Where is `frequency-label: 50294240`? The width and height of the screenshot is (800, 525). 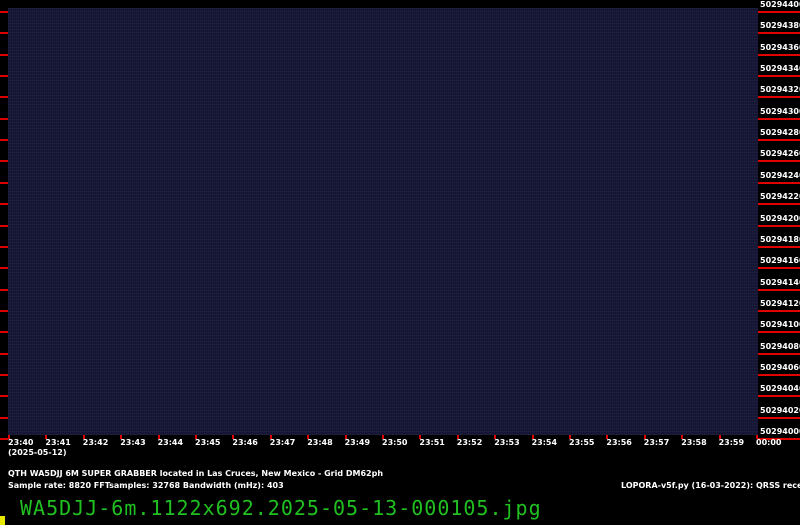 frequency-label: 50294240 is located at coordinates (780, 175).